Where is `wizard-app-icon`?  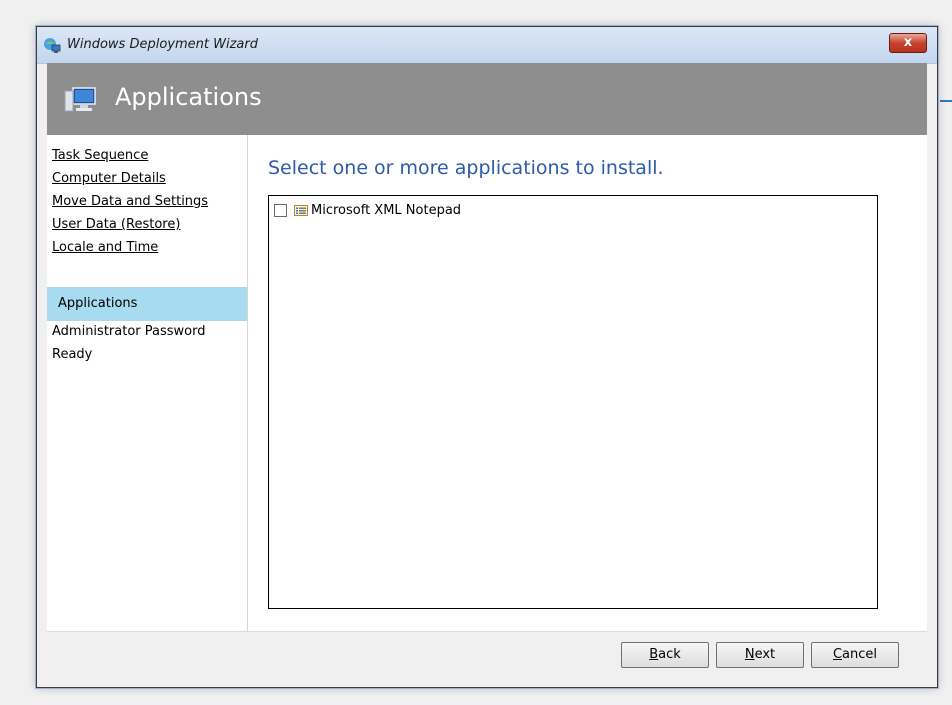 wizard-app-icon is located at coordinates (52, 45).